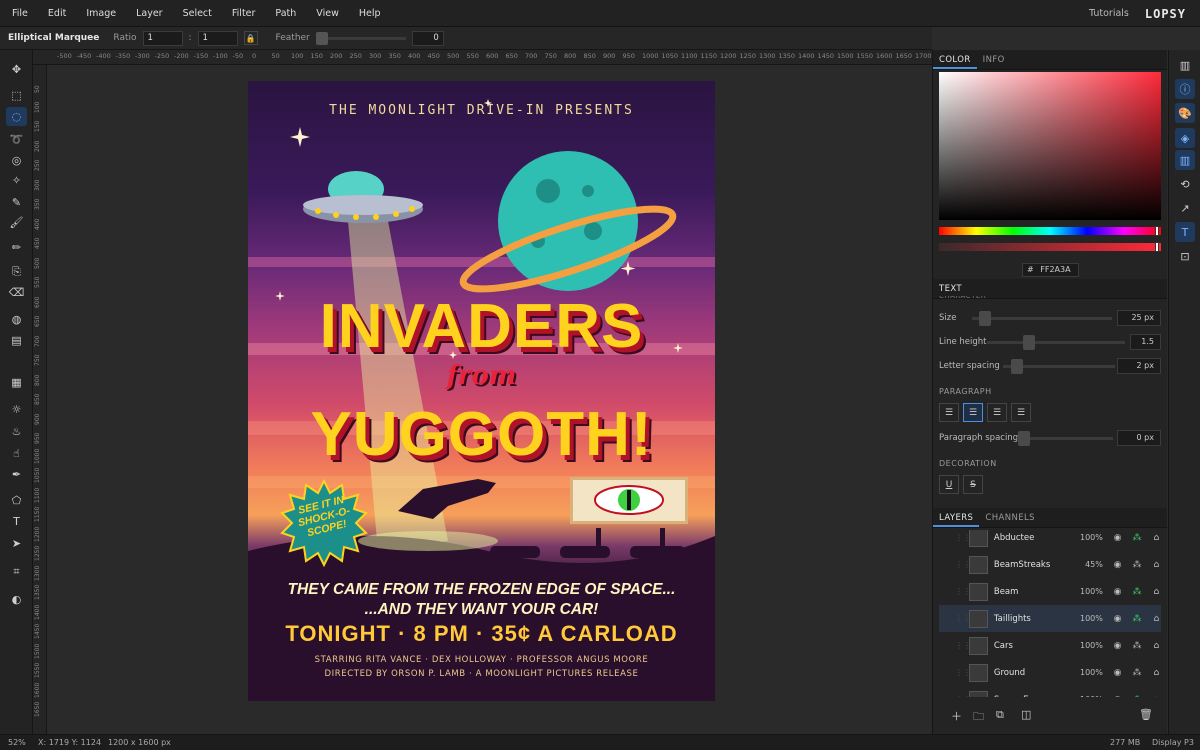 The width and height of the screenshot is (1200, 750). Describe the element at coordinates (1185, 256) in the screenshot. I see `image-panel-button: ⊡` at that location.